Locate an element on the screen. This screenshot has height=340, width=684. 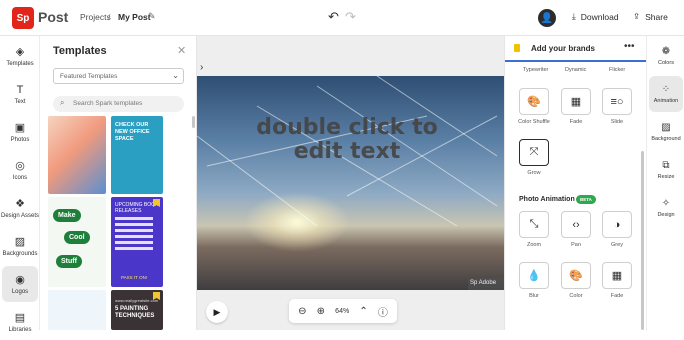
chevron-down-icon: ⌄ is located at coordinates (175, 75).